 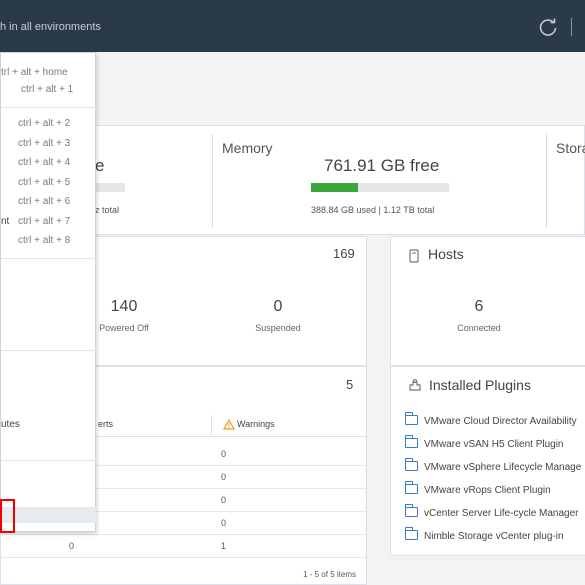 I want to click on header-divider, so click(x=571, y=27).